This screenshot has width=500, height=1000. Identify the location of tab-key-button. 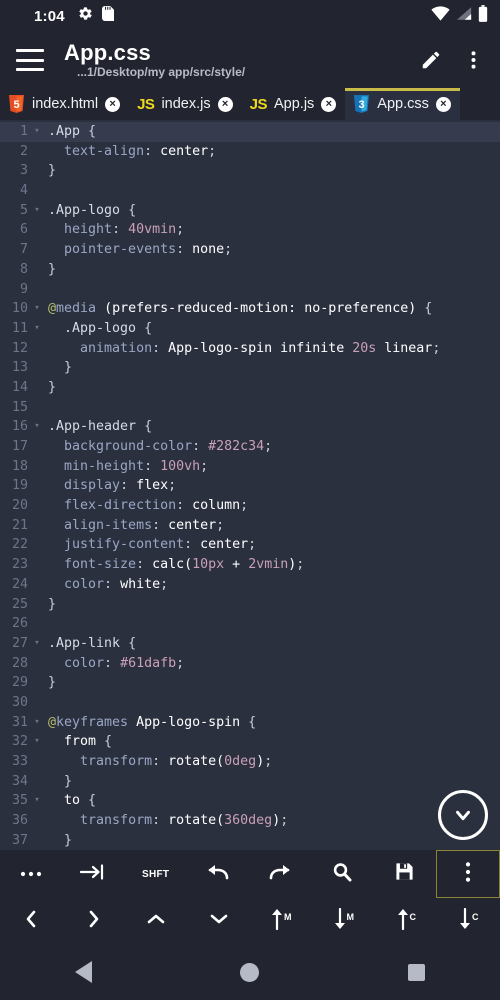
(93, 874).